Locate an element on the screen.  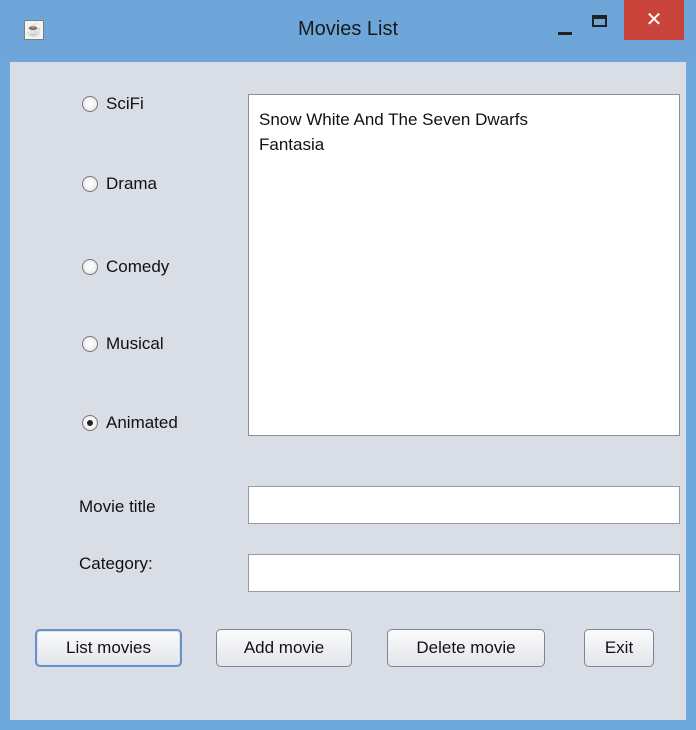
radio-drama-circle is located at coordinates (90, 184).